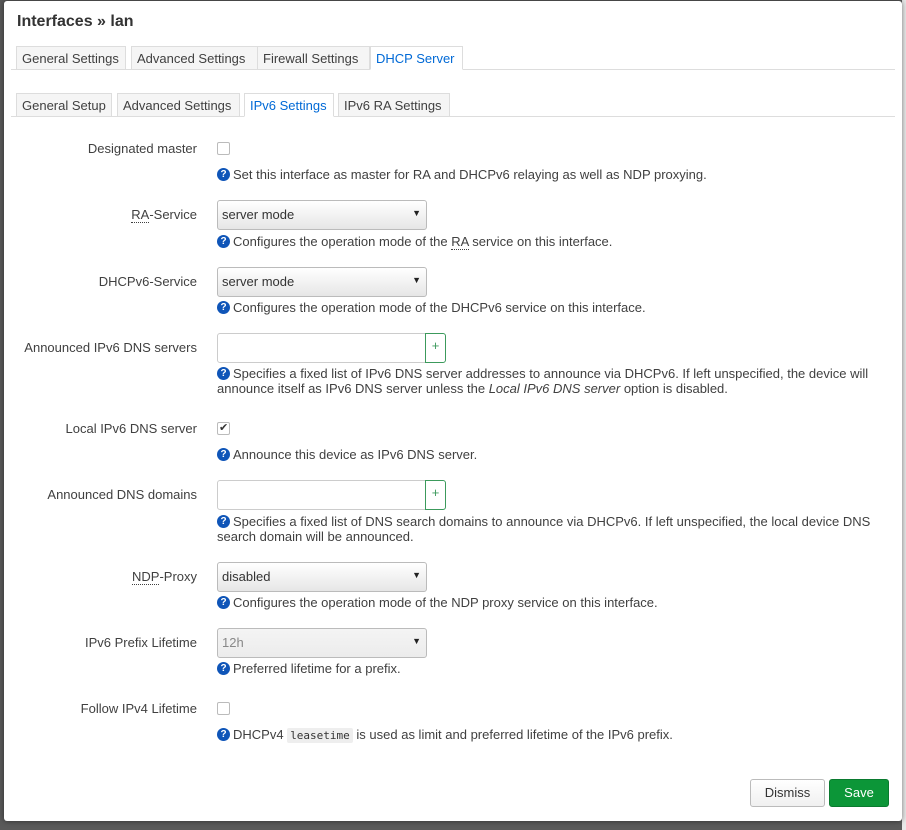 This screenshot has height=830, width=906. I want to click on ndp-proxy-select: disabled ▼, so click(322, 577).